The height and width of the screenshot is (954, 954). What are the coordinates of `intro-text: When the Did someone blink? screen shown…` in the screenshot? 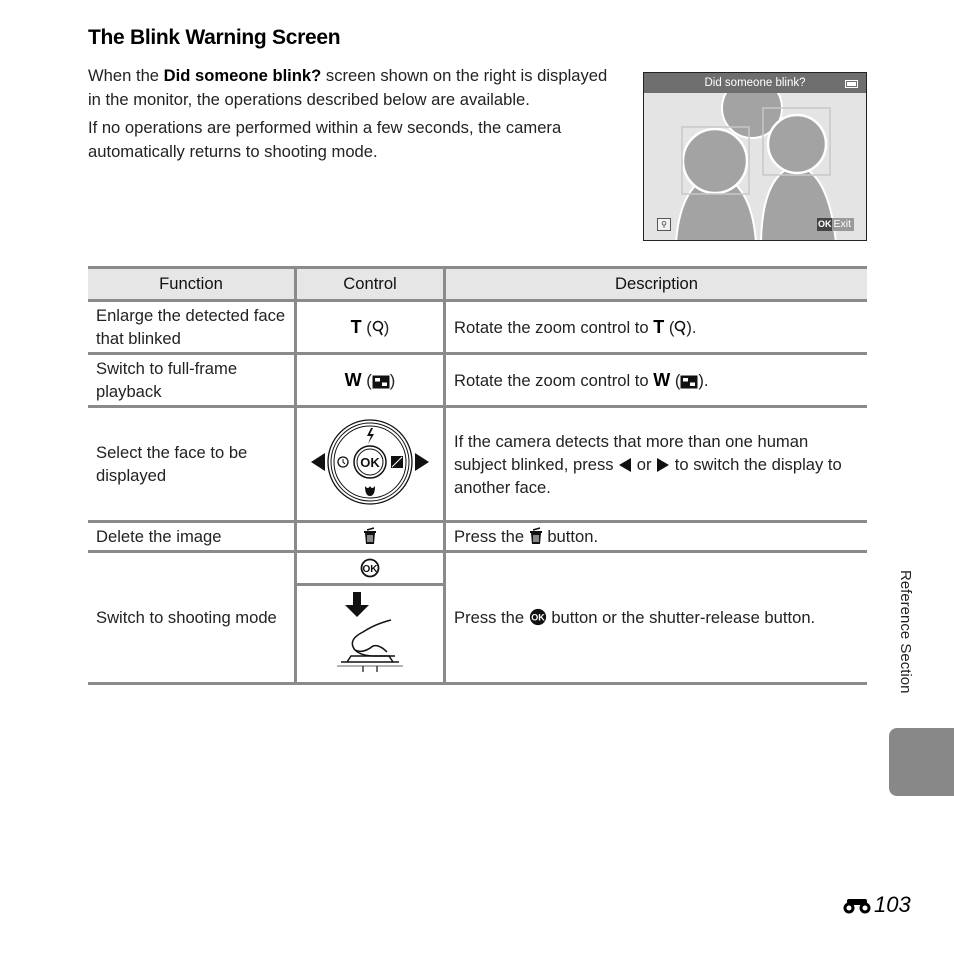 It's located at (350, 116).